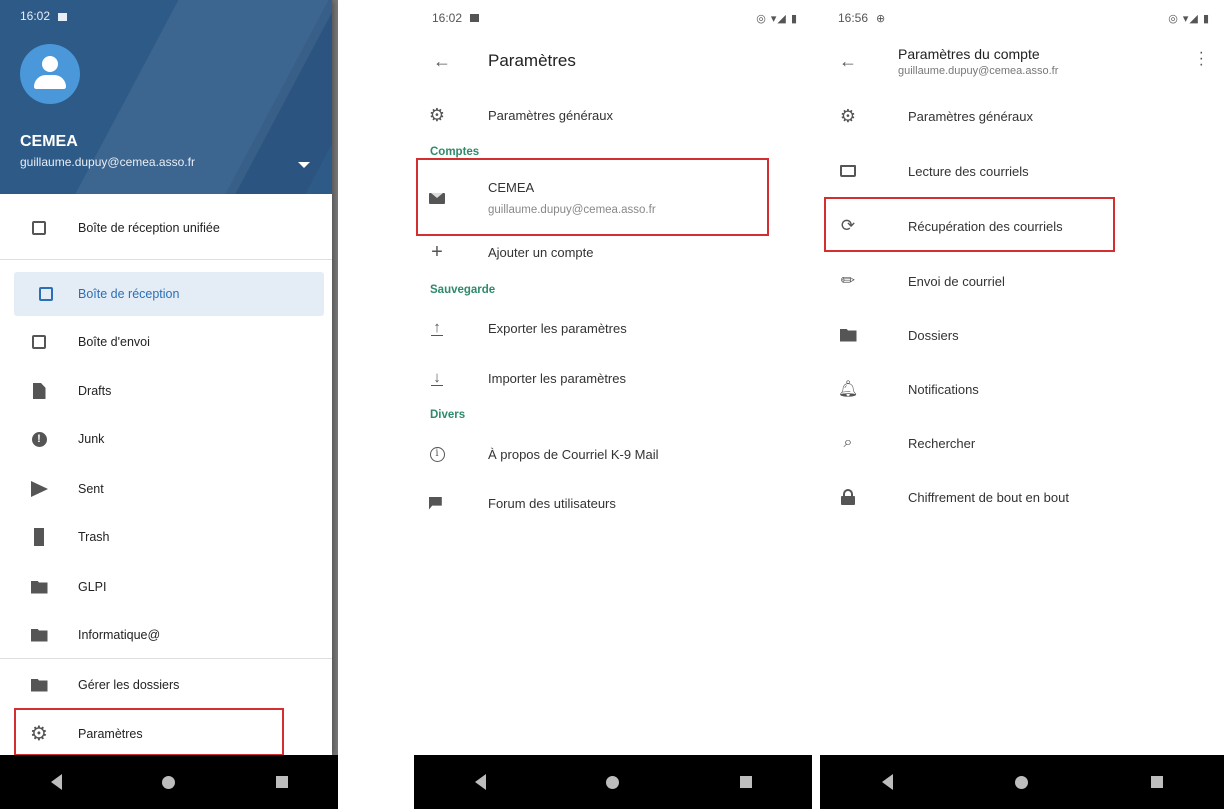 This screenshot has height=809, width=1224. Describe the element at coordinates (166, 685) in the screenshot. I see `drawer-item-manage-folders: Gérer les dossiers` at that location.